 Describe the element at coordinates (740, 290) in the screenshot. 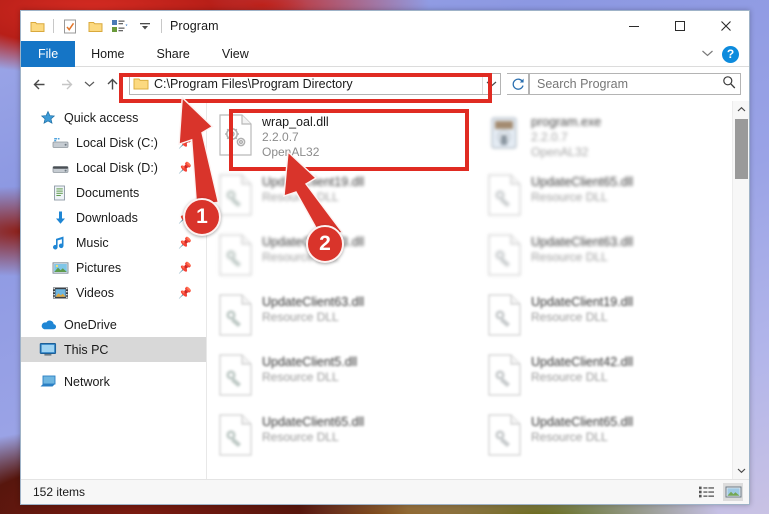

I see `vertical-scrollbar` at that location.